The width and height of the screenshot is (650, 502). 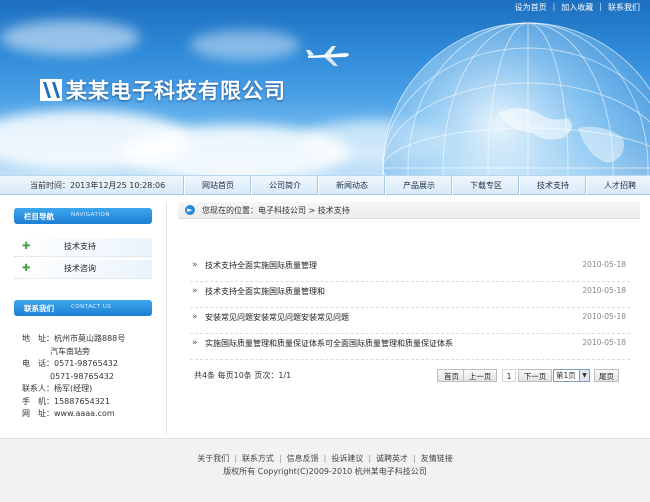 I want to click on footer-link-feedback: 信息反馈, so click(x=303, y=458).